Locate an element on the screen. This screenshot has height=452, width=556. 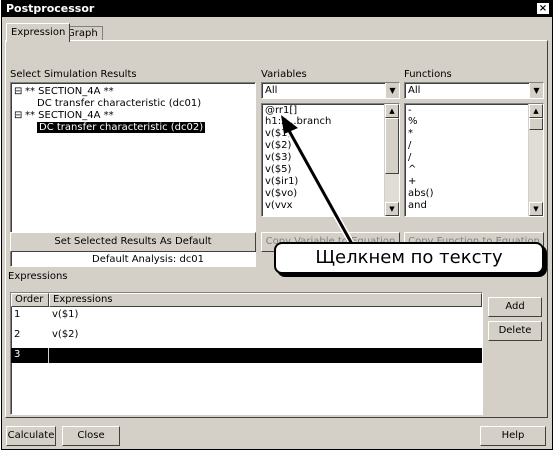
tab-expression: Expression is located at coordinates (38, 32).